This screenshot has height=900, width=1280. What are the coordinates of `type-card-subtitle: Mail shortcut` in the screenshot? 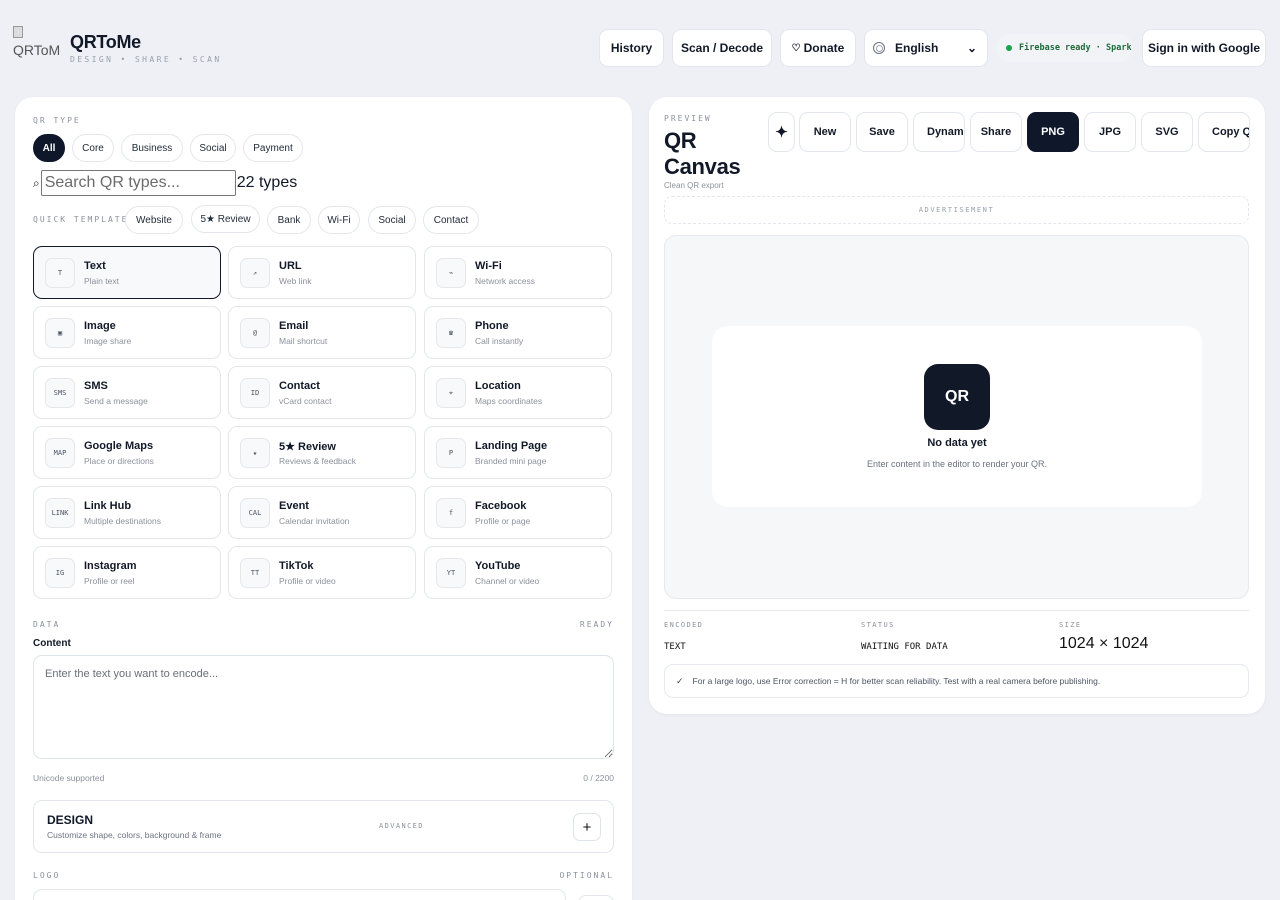 It's located at (303, 341).